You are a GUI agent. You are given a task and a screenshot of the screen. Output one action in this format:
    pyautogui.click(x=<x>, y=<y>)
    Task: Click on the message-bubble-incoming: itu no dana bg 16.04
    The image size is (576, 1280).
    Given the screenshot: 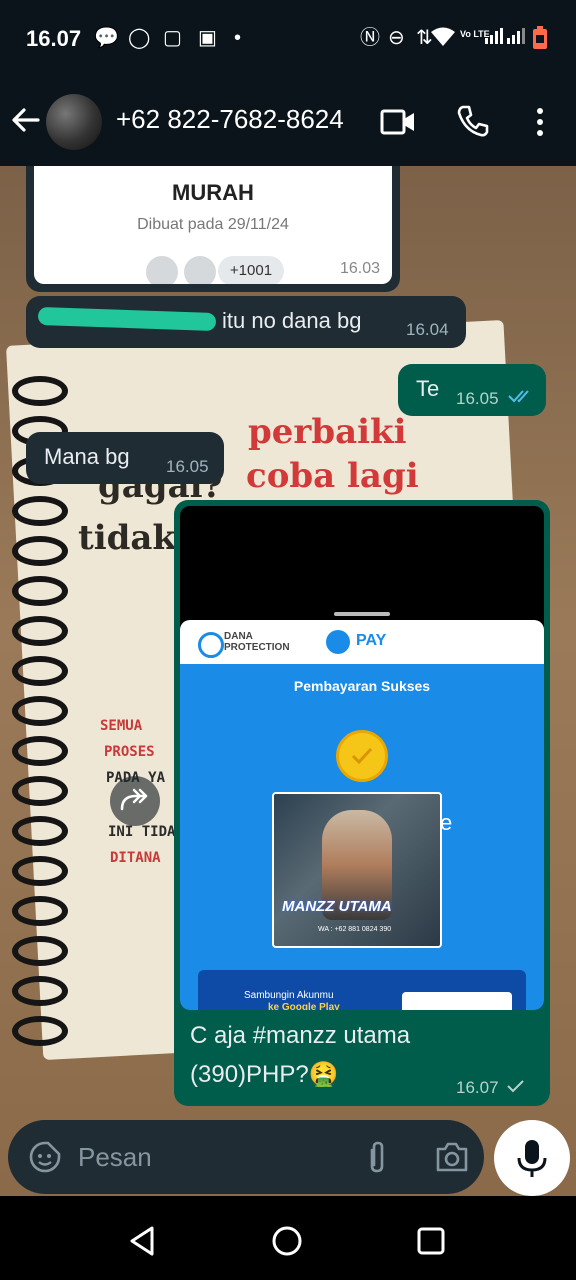 What is the action you would take?
    pyautogui.click(x=246, y=322)
    